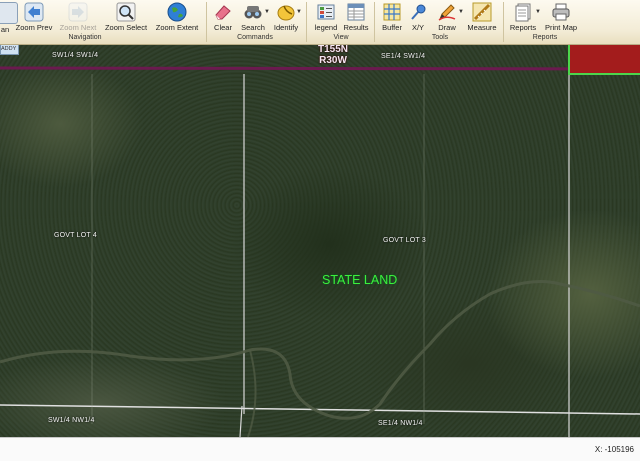 This screenshot has height=461, width=640. Describe the element at coordinates (126, 12) in the screenshot. I see `magnifier-icon` at that location.